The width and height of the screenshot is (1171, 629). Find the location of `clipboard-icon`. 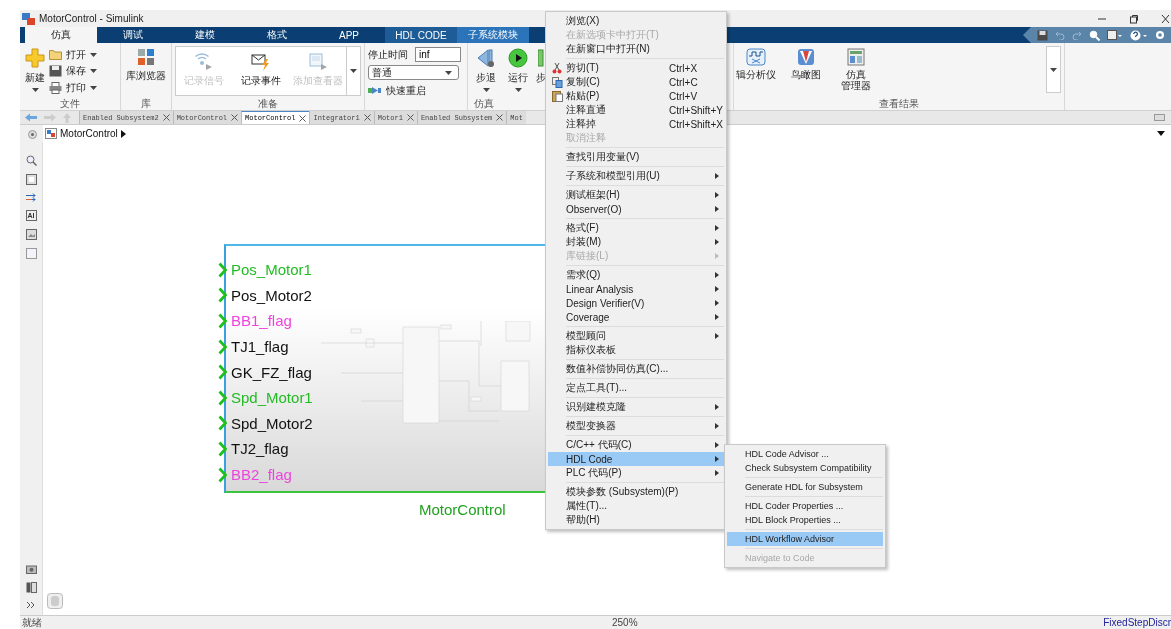

clipboard-icon is located at coordinates (557, 96).